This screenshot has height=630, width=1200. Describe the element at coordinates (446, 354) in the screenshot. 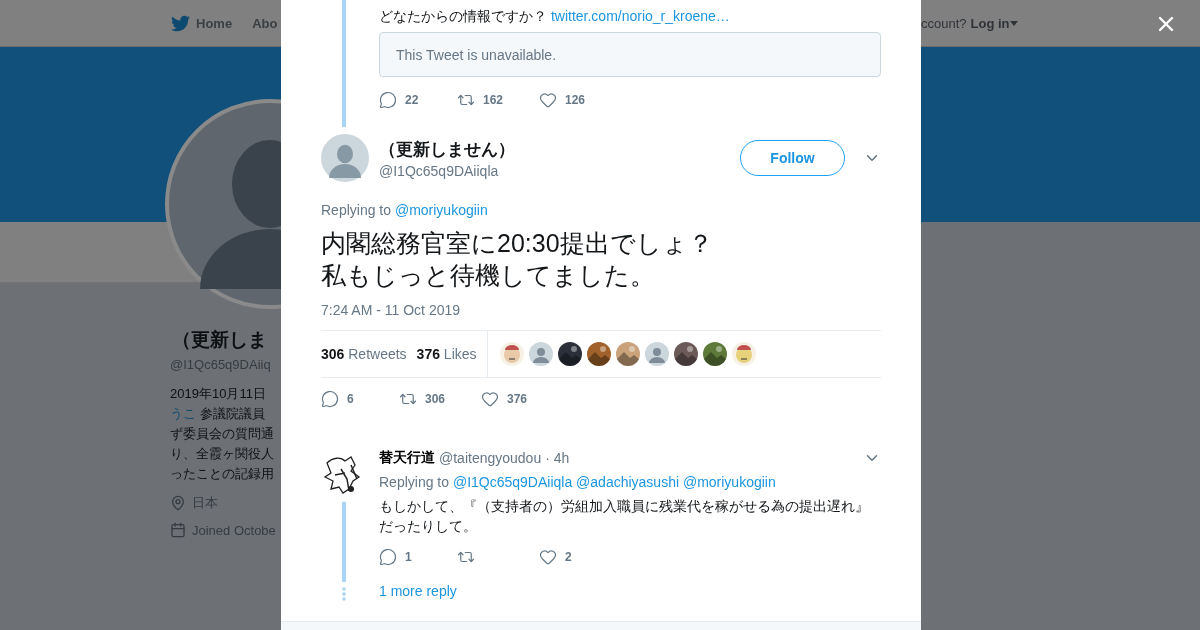

I see `stat-link: 376 Likes` at that location.